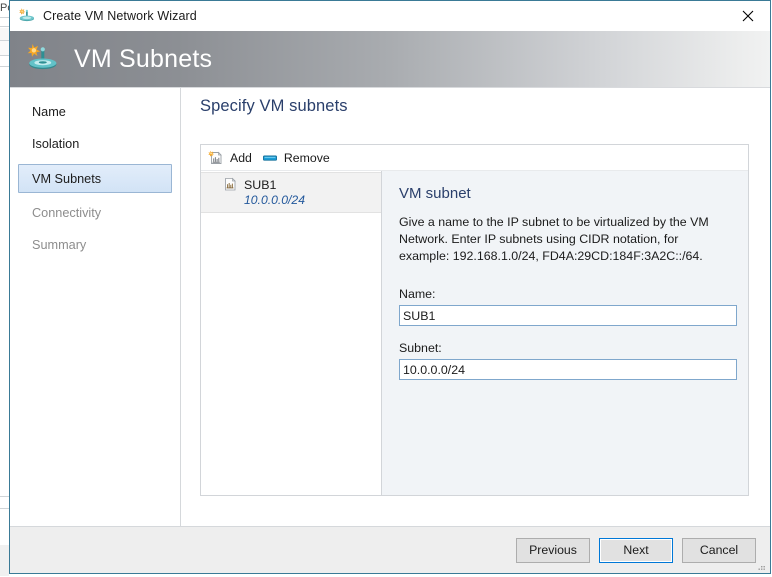 This screenshot has height=577, width=772. I want to click on sidebar-item-isolation: Isolation, so click(95, 144).